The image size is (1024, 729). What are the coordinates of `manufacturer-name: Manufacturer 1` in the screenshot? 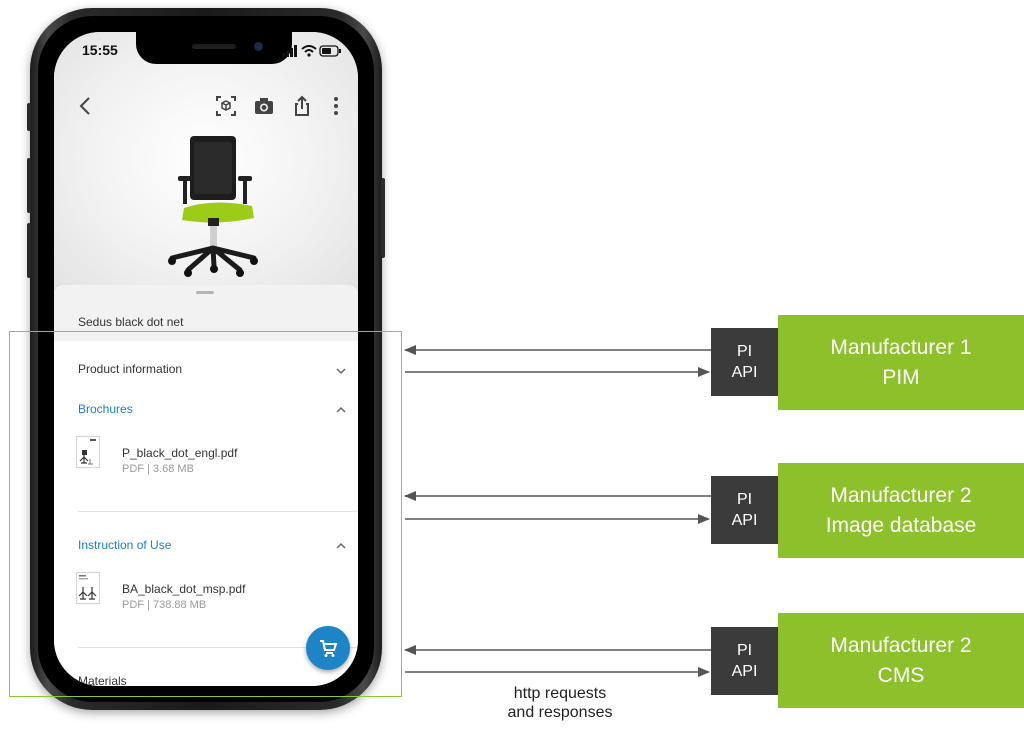 It's located at (901, 347).